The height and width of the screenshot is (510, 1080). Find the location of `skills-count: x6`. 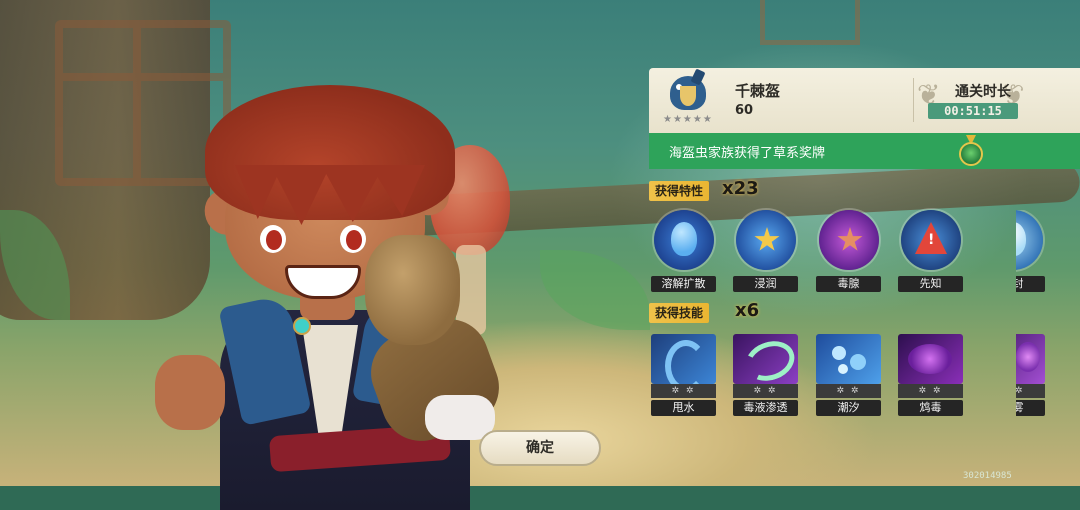

skills-count: x6 is located at coordinates (747, 310).